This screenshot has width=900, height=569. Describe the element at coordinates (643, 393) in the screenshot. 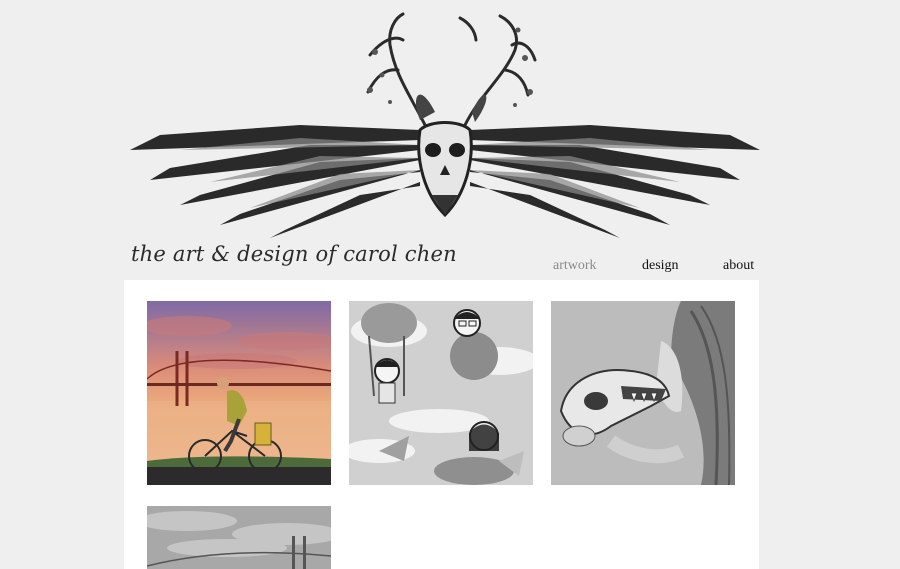

I see `gallery-thumb-wolf-skull-portrait` at that location.